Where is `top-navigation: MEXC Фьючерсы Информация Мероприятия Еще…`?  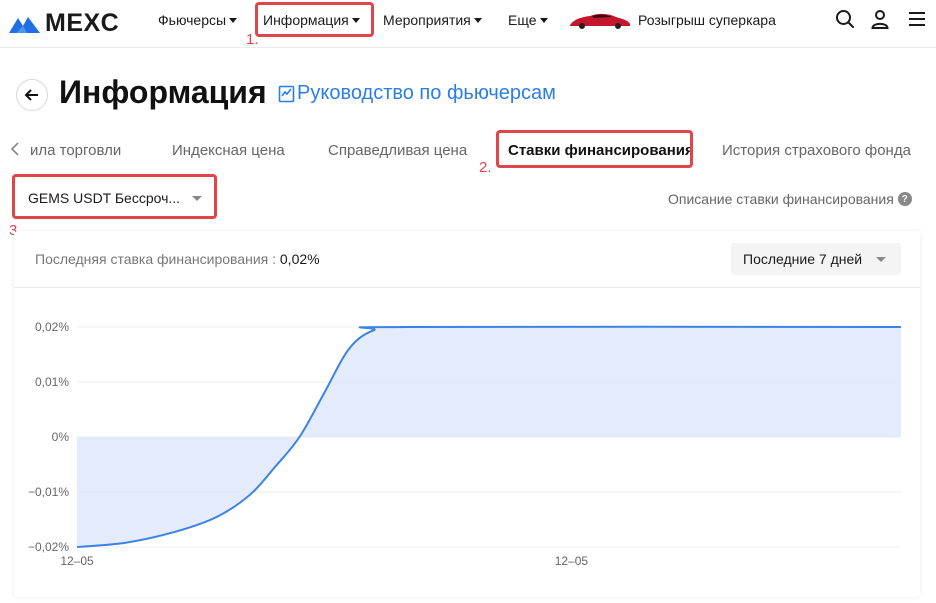
top-navigation: MEXC Фьючерсы Информация Мероприятия Еще… is located at coordinates (468, 24).